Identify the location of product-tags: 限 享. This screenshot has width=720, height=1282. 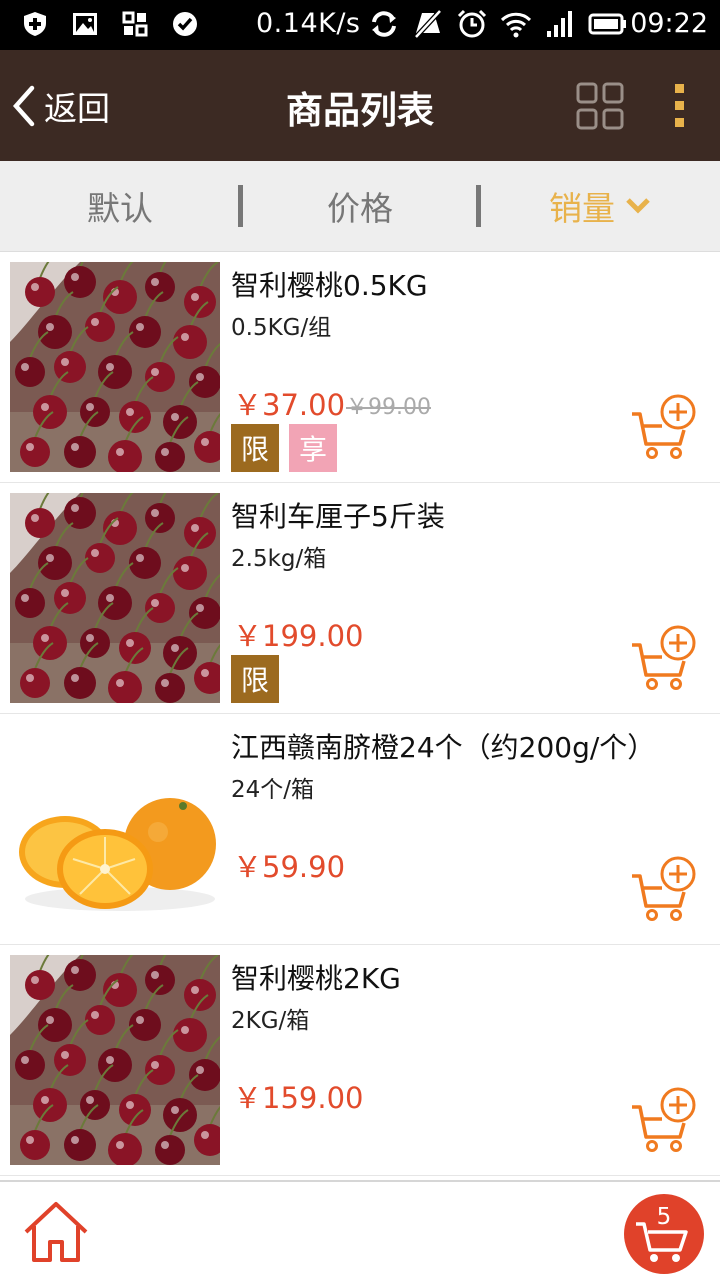
(284, 448).